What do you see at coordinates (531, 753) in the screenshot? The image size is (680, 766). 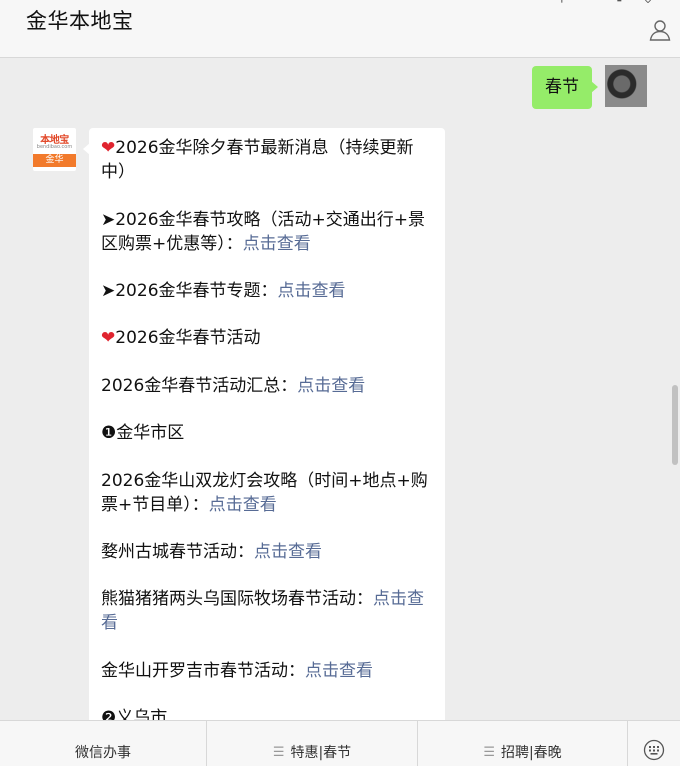 I see `menu-label: 招聘|春晚` at bounding box center [531, 753].